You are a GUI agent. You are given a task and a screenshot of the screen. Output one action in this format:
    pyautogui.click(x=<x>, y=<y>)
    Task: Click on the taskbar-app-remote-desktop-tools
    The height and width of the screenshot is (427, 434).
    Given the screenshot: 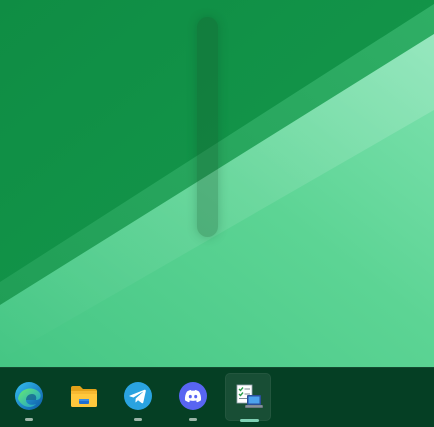 What is the action you would take?
    pyautogui.click(x=248, y=397)
    